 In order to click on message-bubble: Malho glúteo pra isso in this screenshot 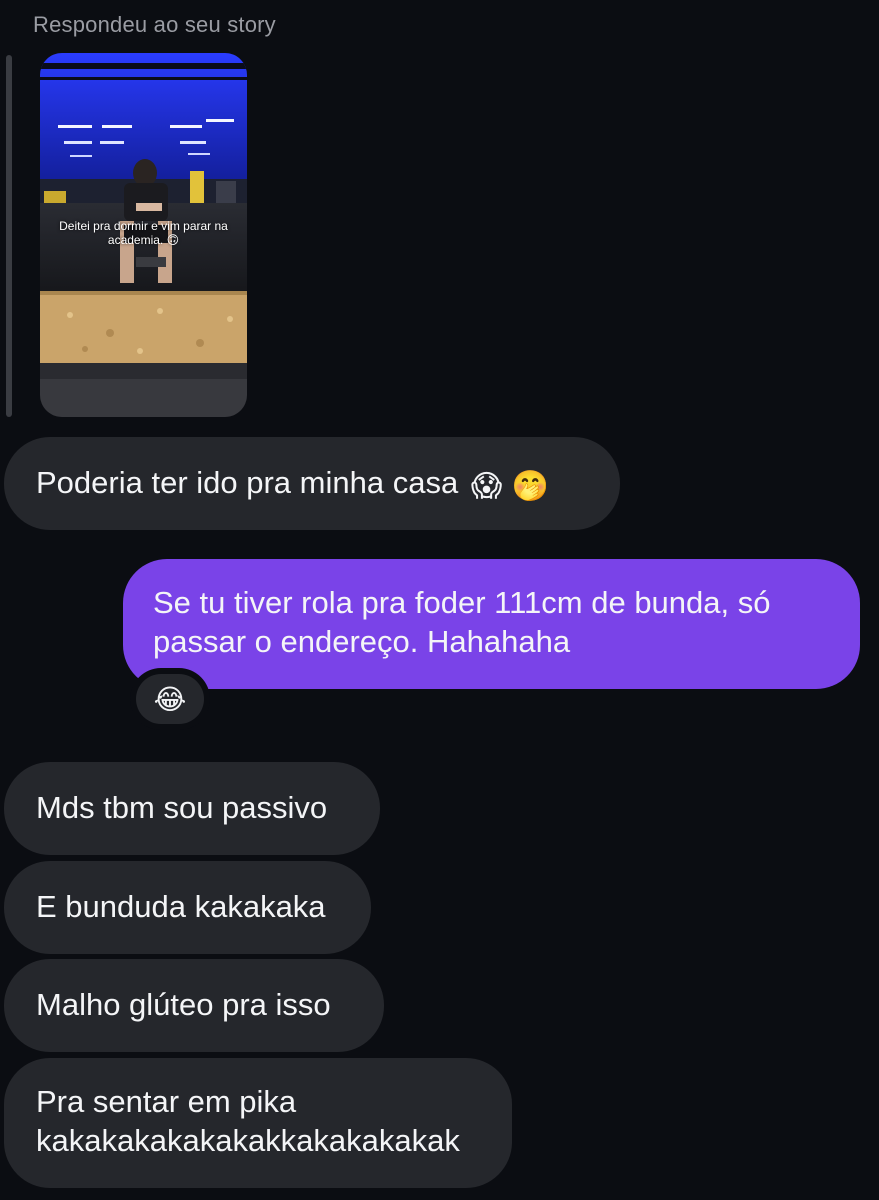, I will do `click(194, 1005)`.